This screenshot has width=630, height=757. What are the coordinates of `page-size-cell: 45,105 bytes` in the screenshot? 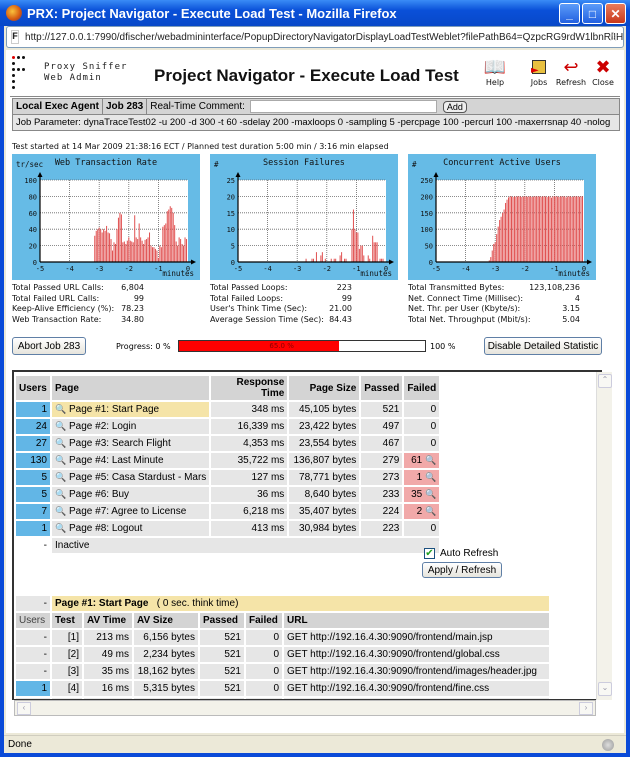 It's located at (324, 409).